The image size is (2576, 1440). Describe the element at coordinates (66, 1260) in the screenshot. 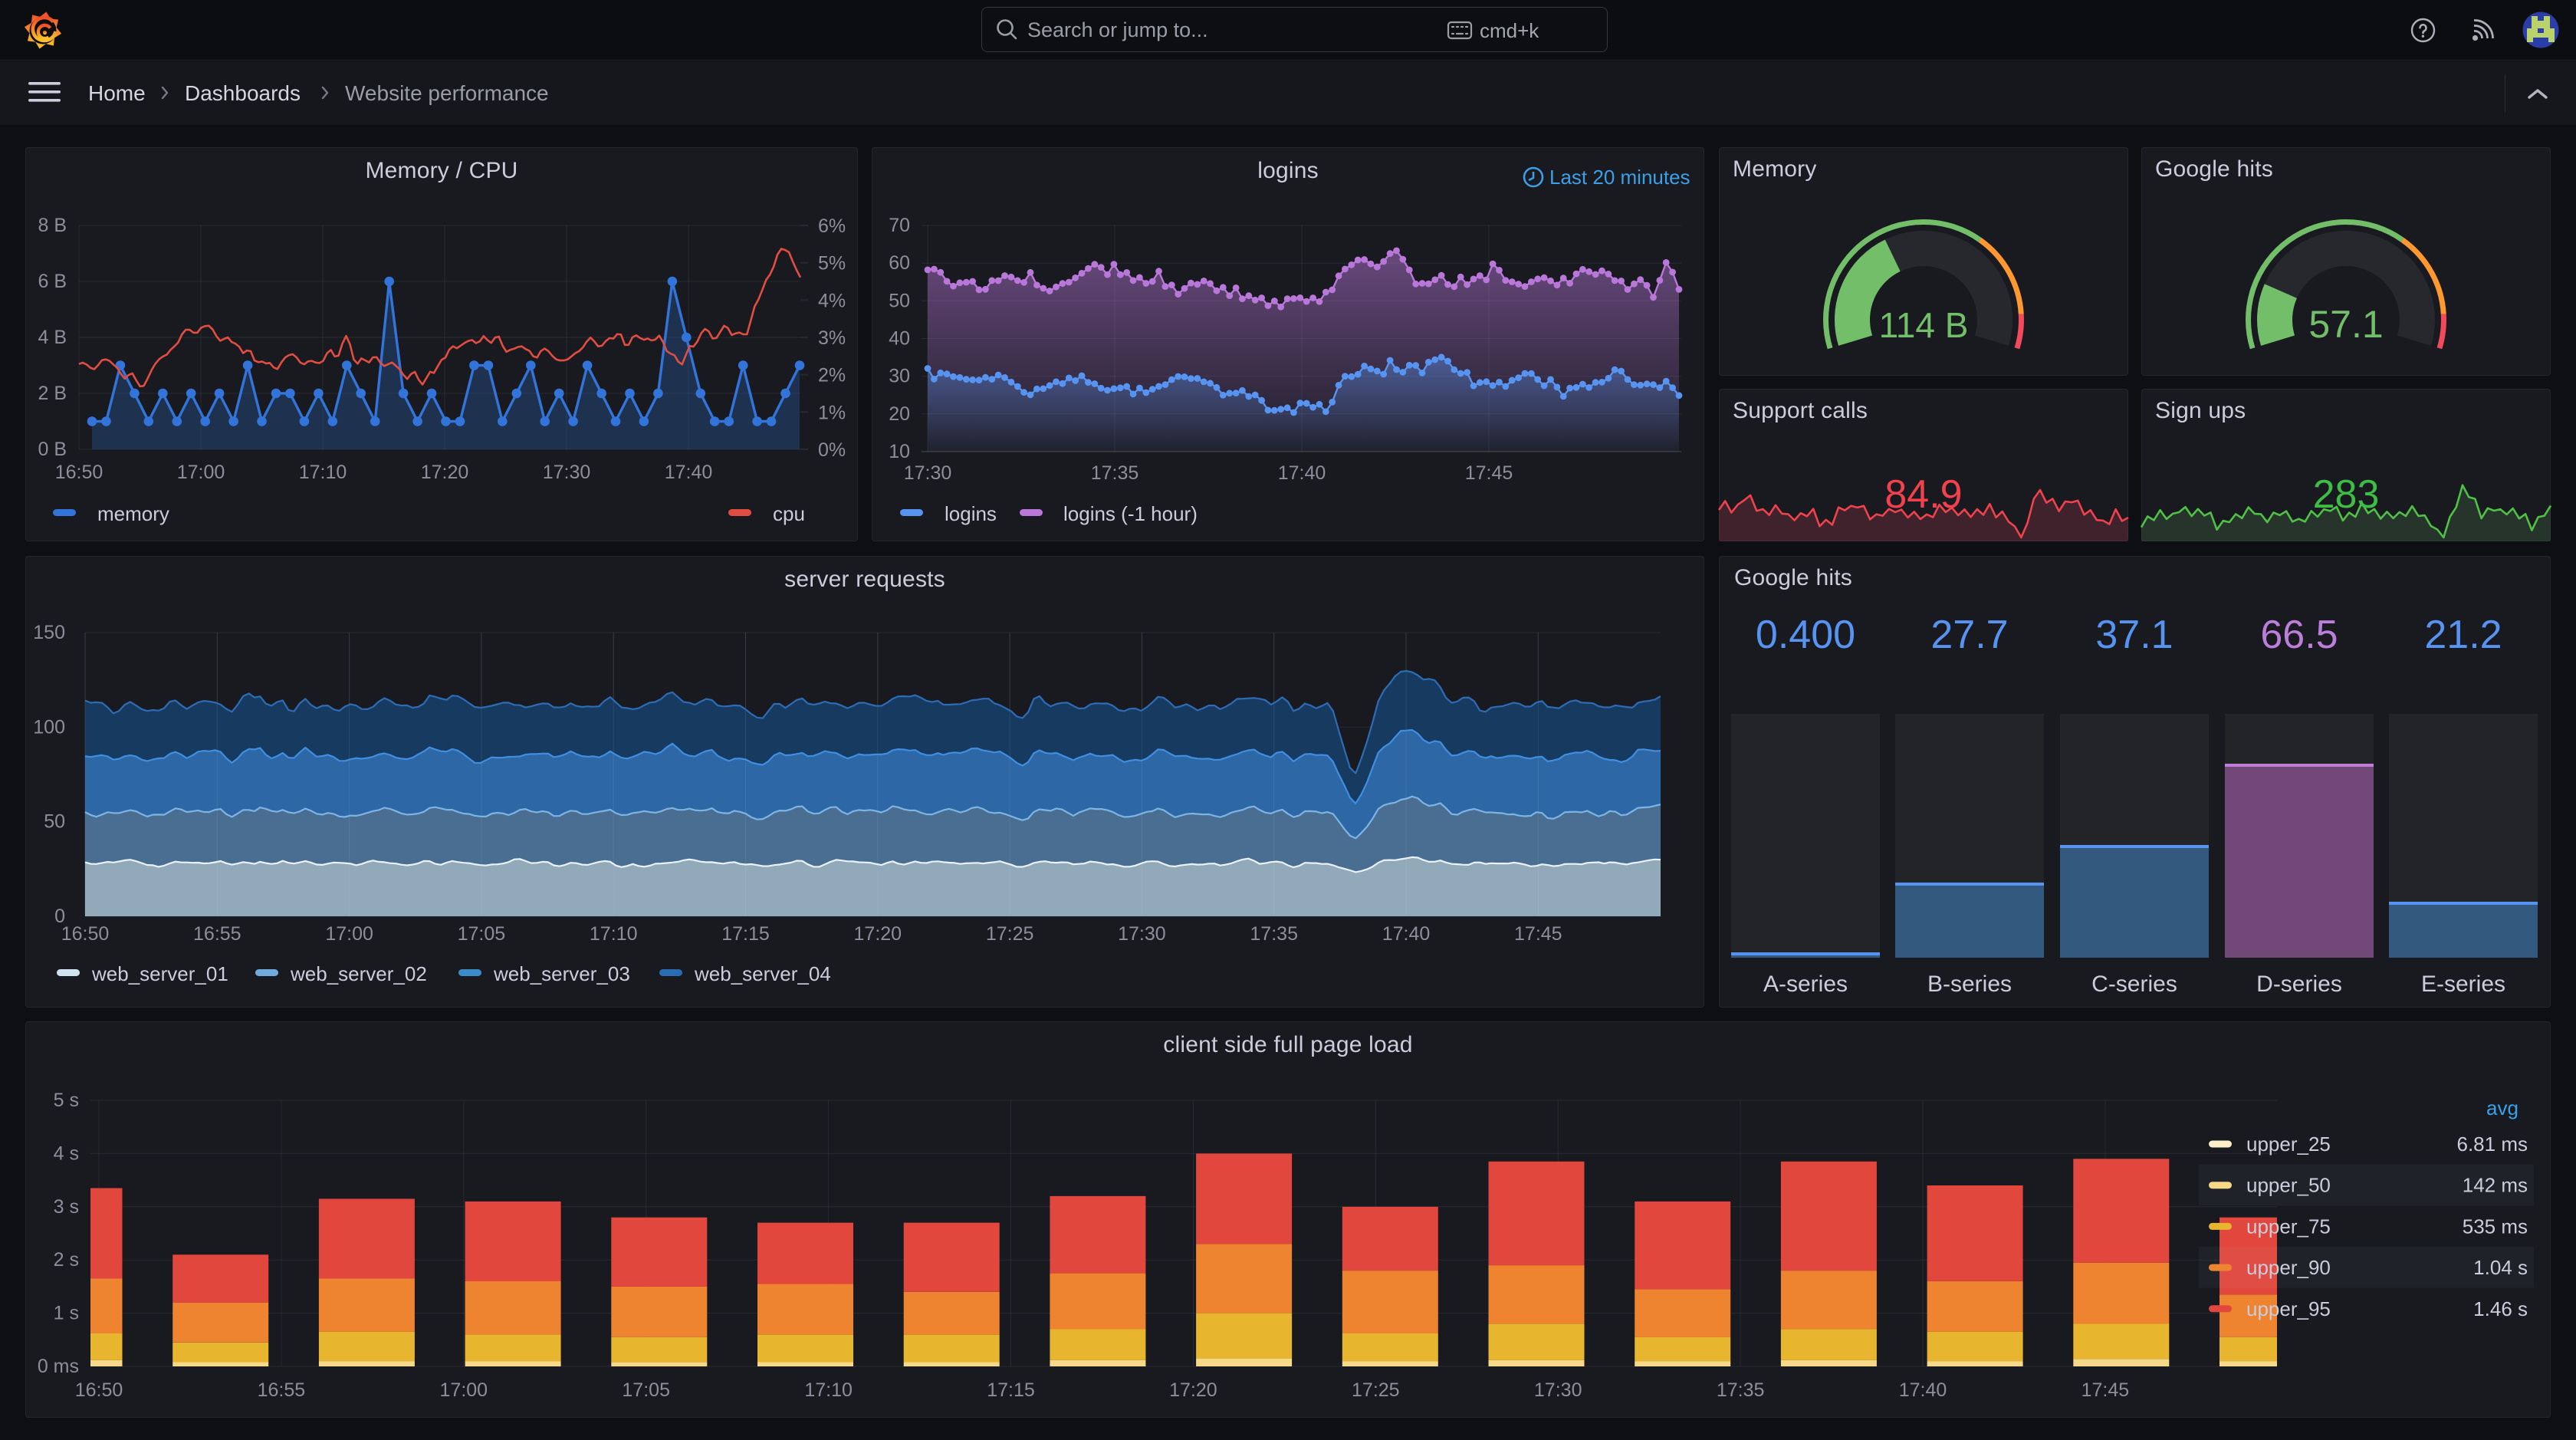

I see `svg-text: 2 s` at that location.